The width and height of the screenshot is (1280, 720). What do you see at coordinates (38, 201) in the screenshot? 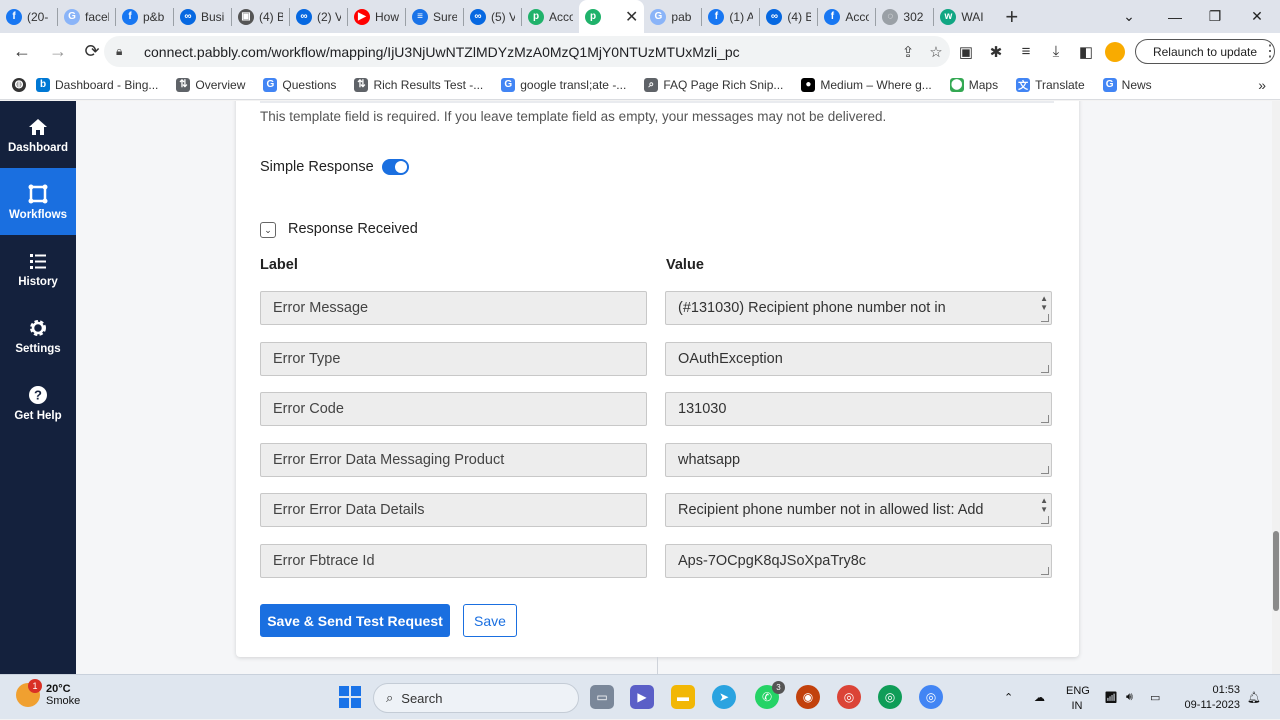
I see `sidebar-item-workflows: Workflows` at bounding box center [38, 201].